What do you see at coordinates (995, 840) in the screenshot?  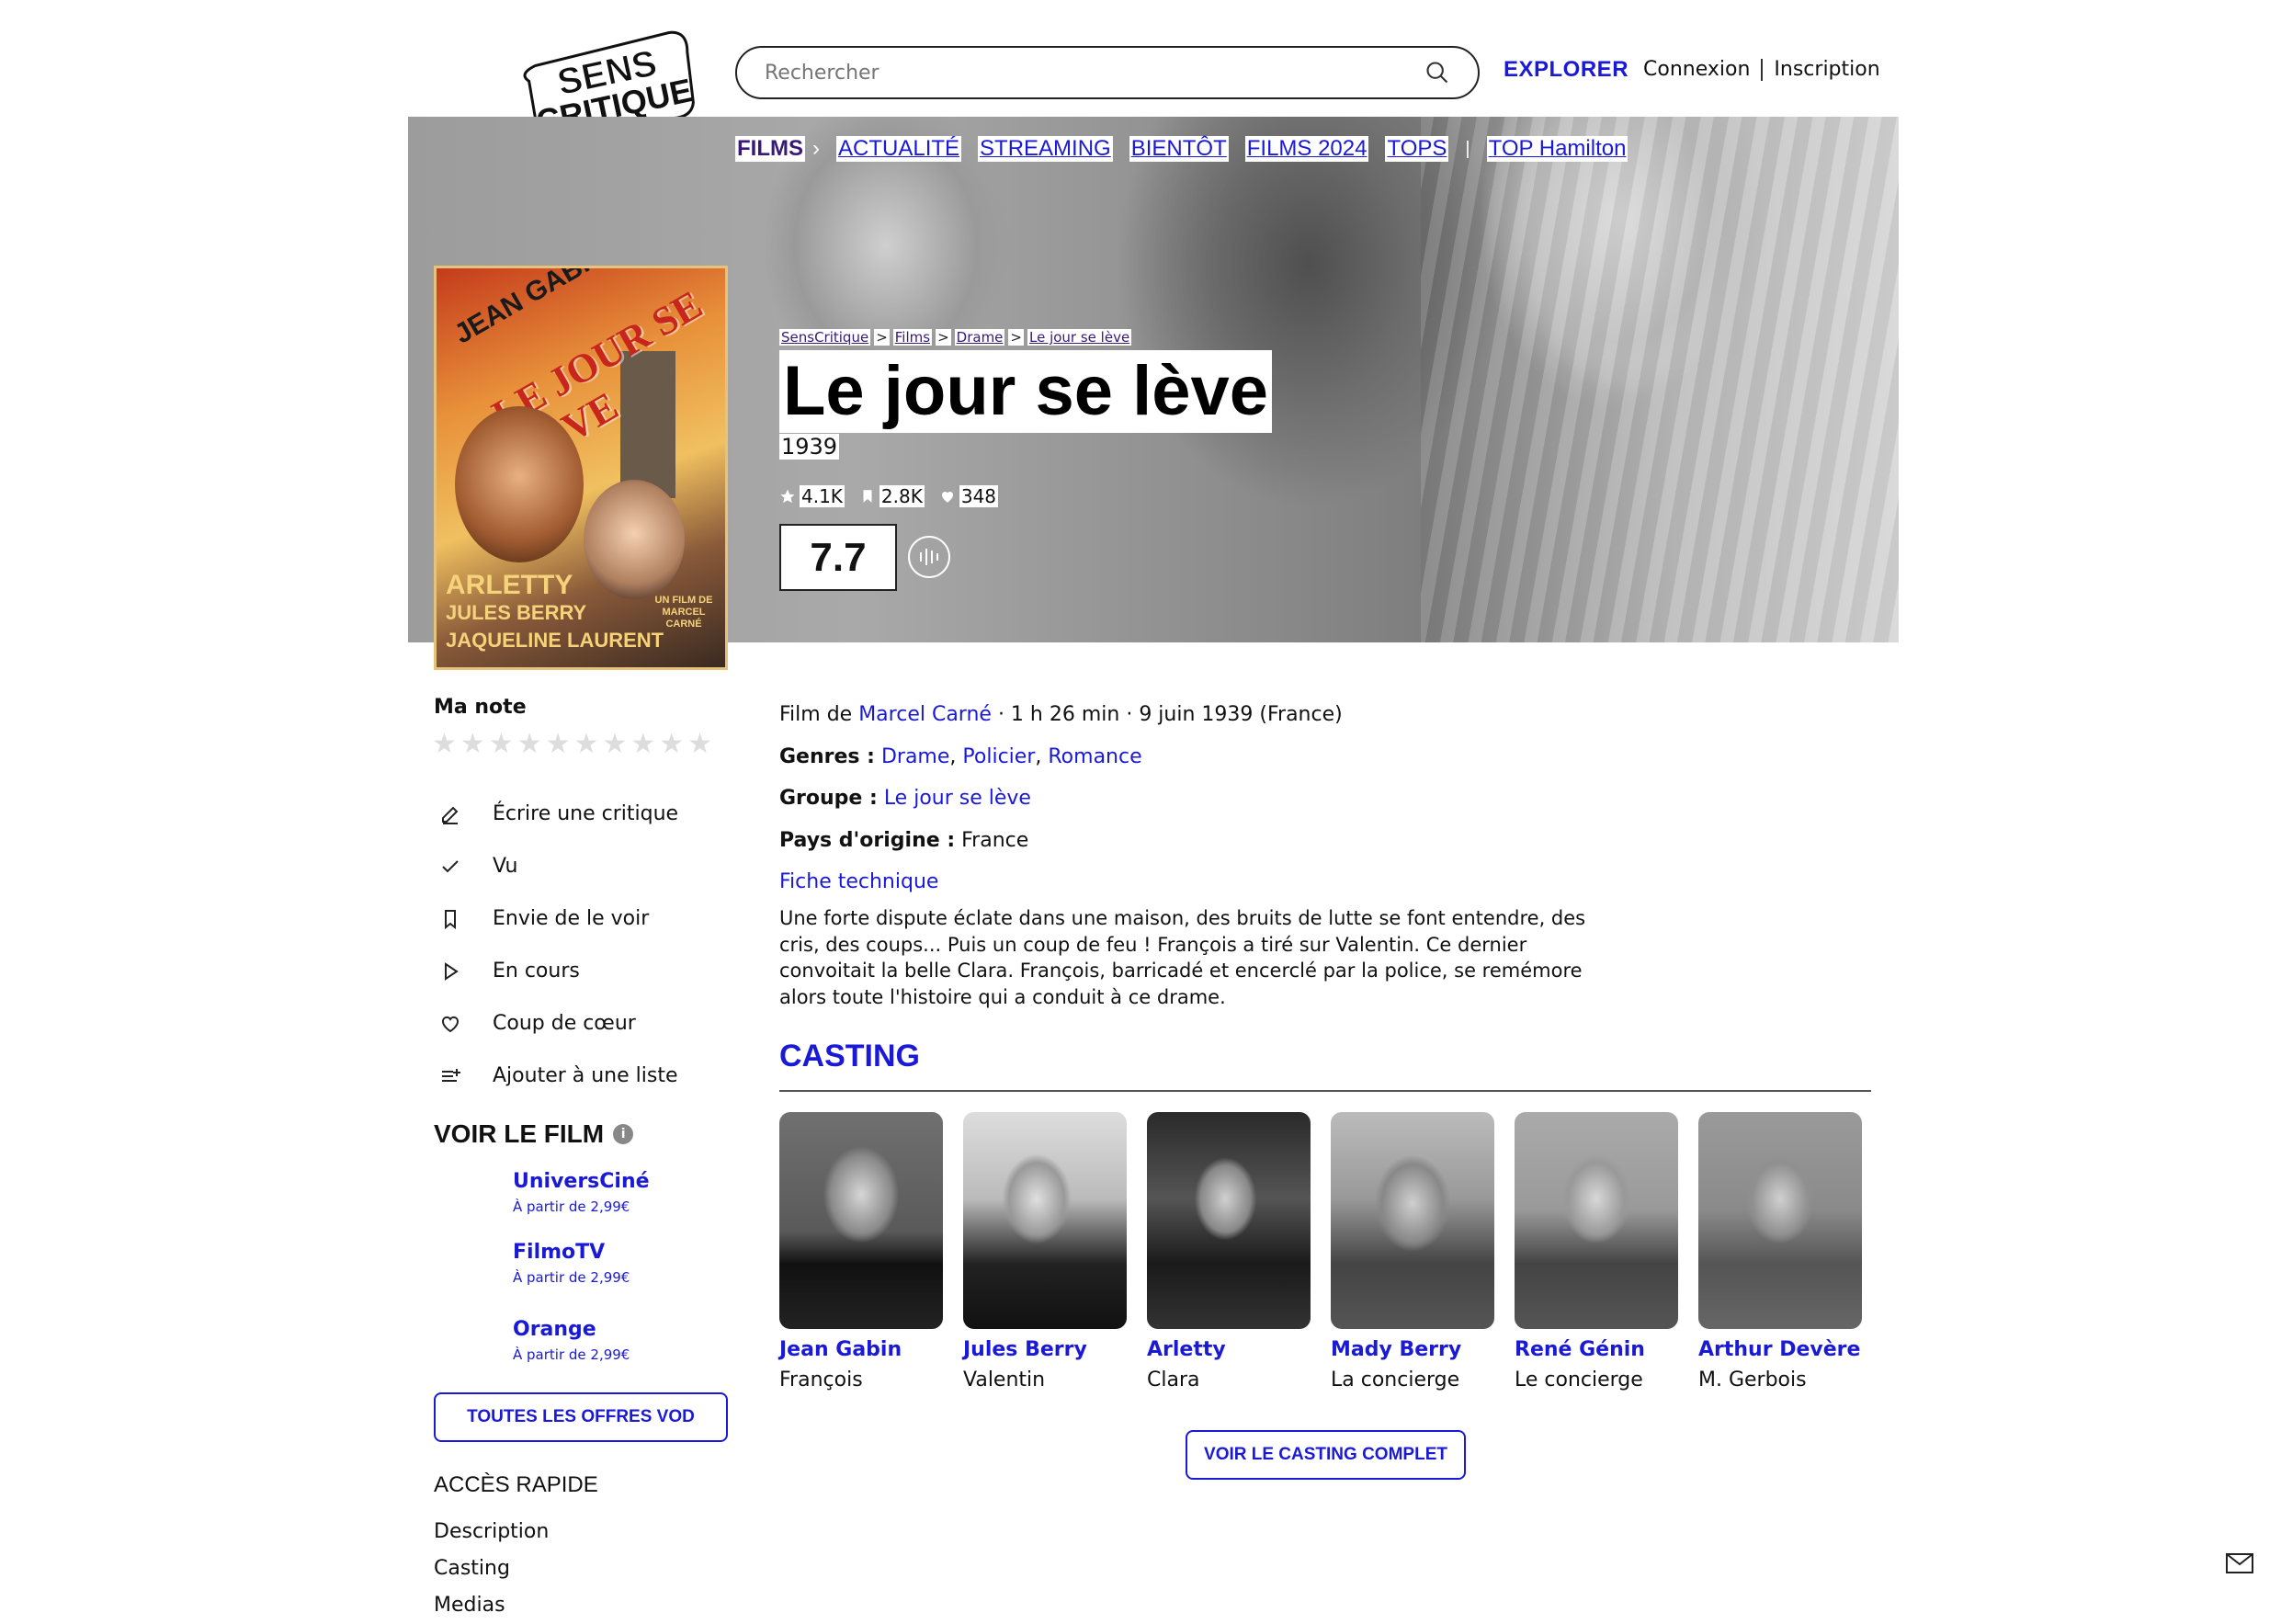 I see `country-value: France` at bounding box center [995, 840].